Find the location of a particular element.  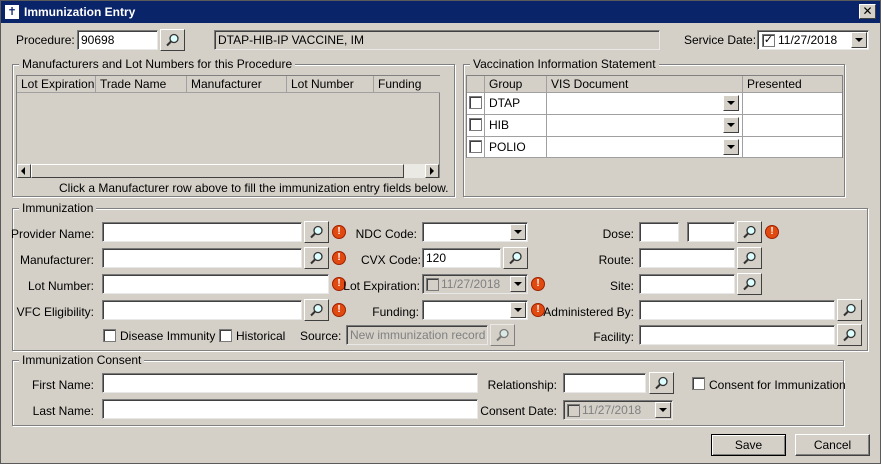

ndc-dropdown-button is located at coordinates (518, 232).